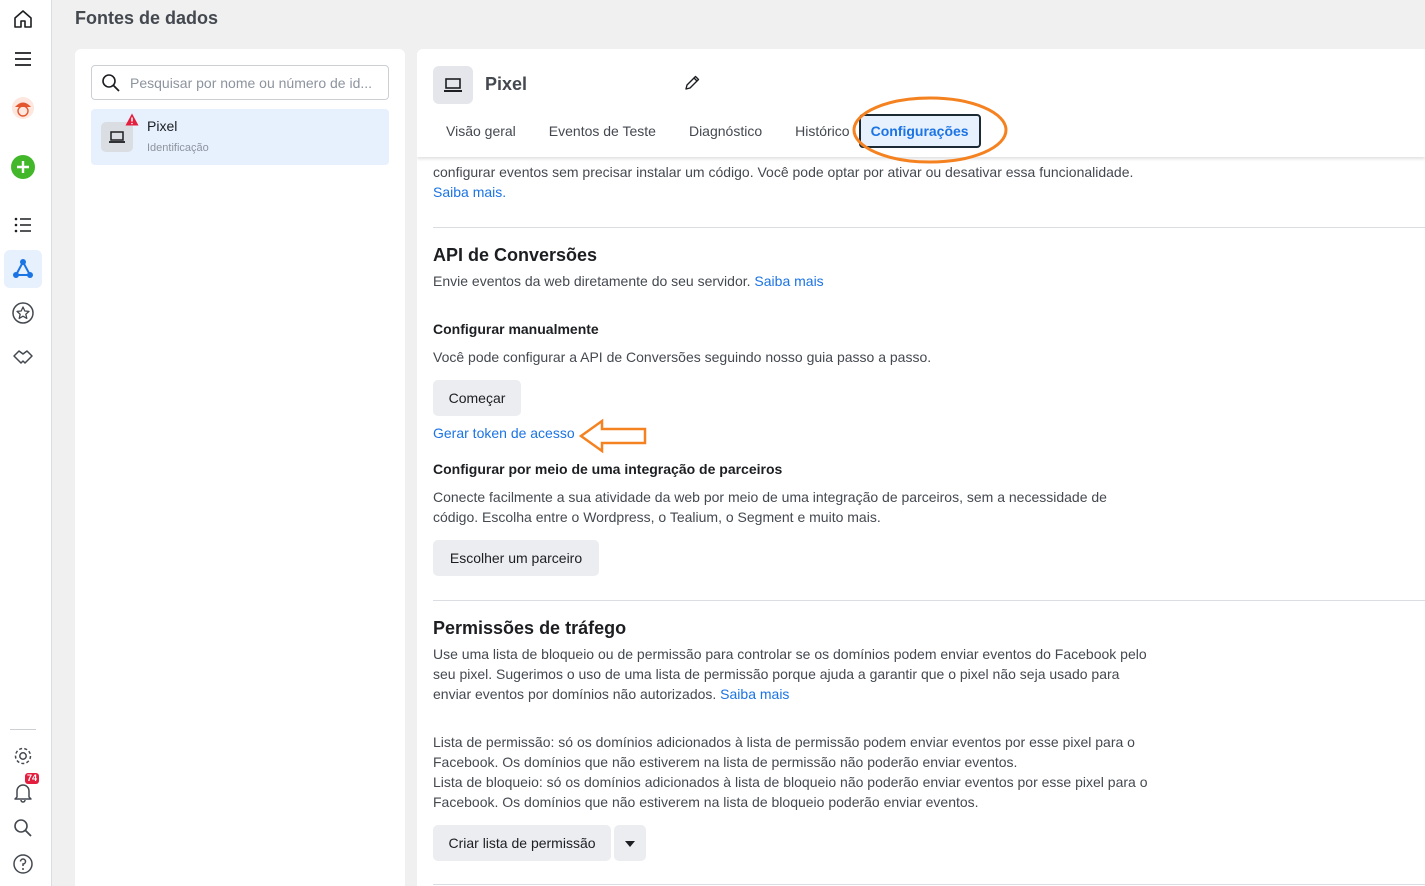 This screenshot has width=1425, height=886. What do you see at coordinates (178, 148) in the screenshot?
I see `data-source-subtitle: Identificação` at bounding box center [178, 148].